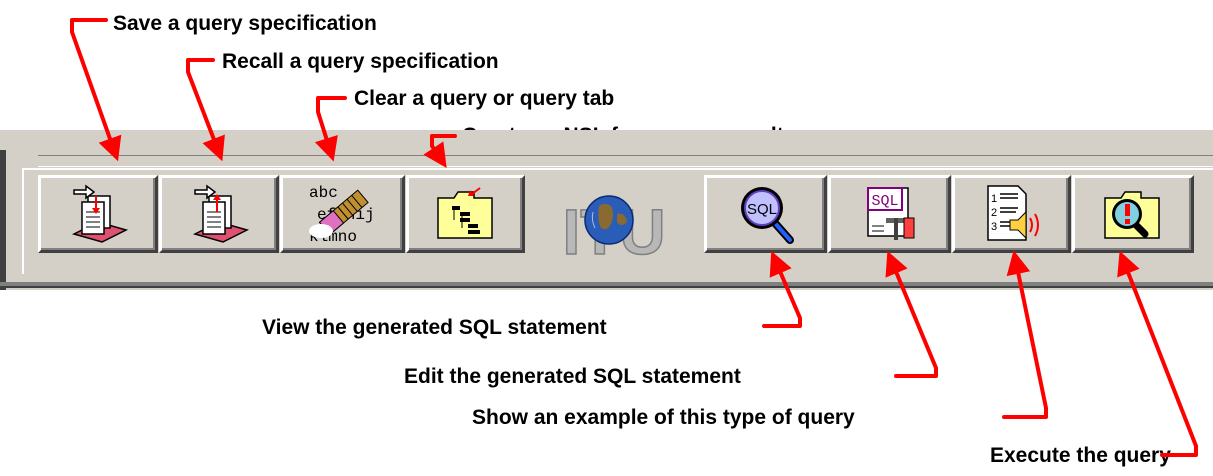 The height and width of the screenshot is (476, 1213). I want to click on view-sql-arrow, so click(782, 289).